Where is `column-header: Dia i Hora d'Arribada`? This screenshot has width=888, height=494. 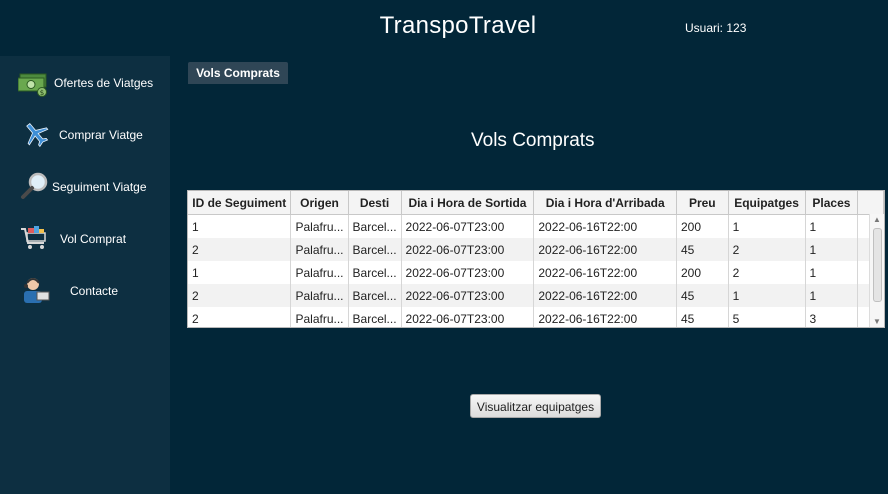
column-header: Dia i Hora d'Arribada is located at coordinates (605, 203).